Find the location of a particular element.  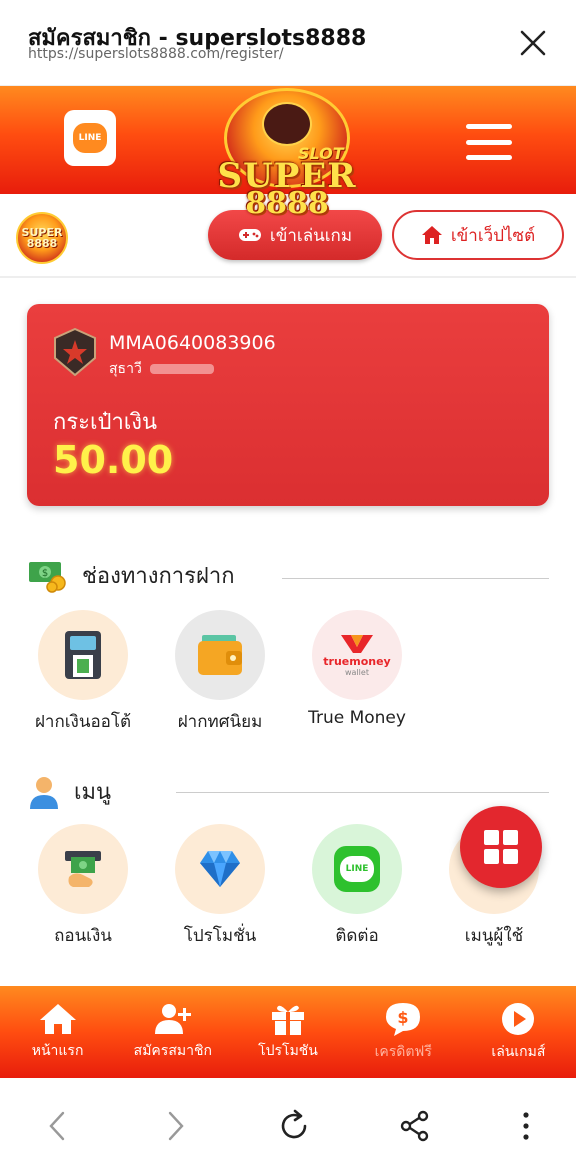

contact-item: LINE ติดต่อ is located at coordinates (357, 886).